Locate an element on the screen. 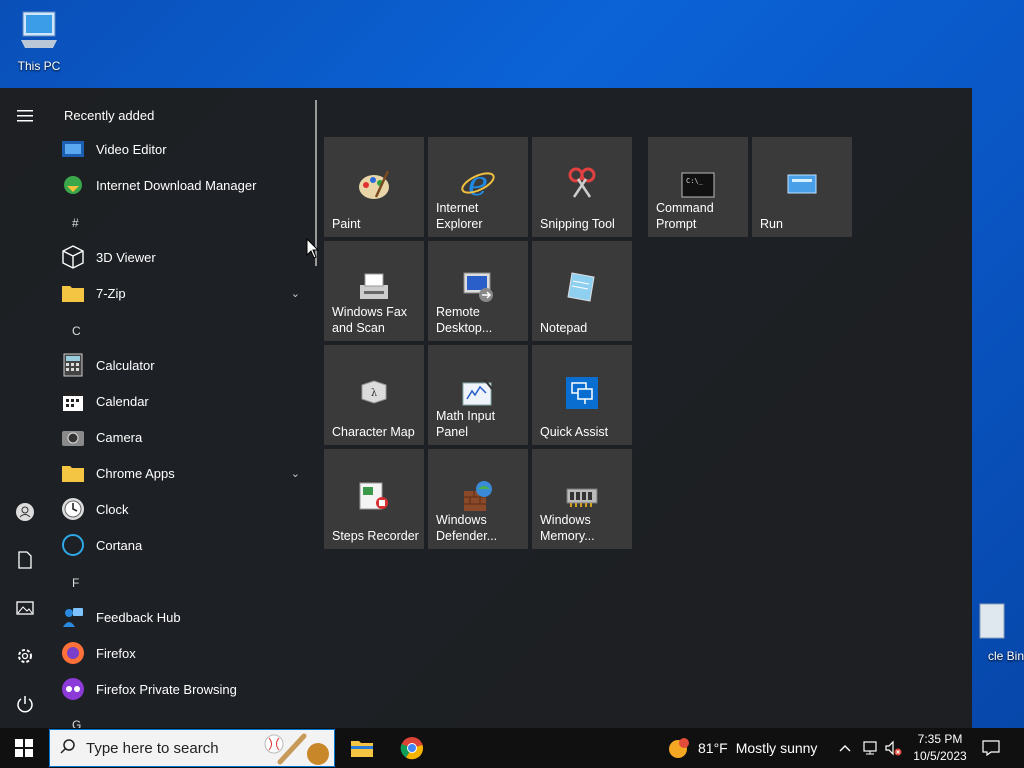 Image resolution: width=1024 pixels, height=768 pixels. tile-command-prompt: C:\_ Command Prompt is located at coordinates (698, 187).